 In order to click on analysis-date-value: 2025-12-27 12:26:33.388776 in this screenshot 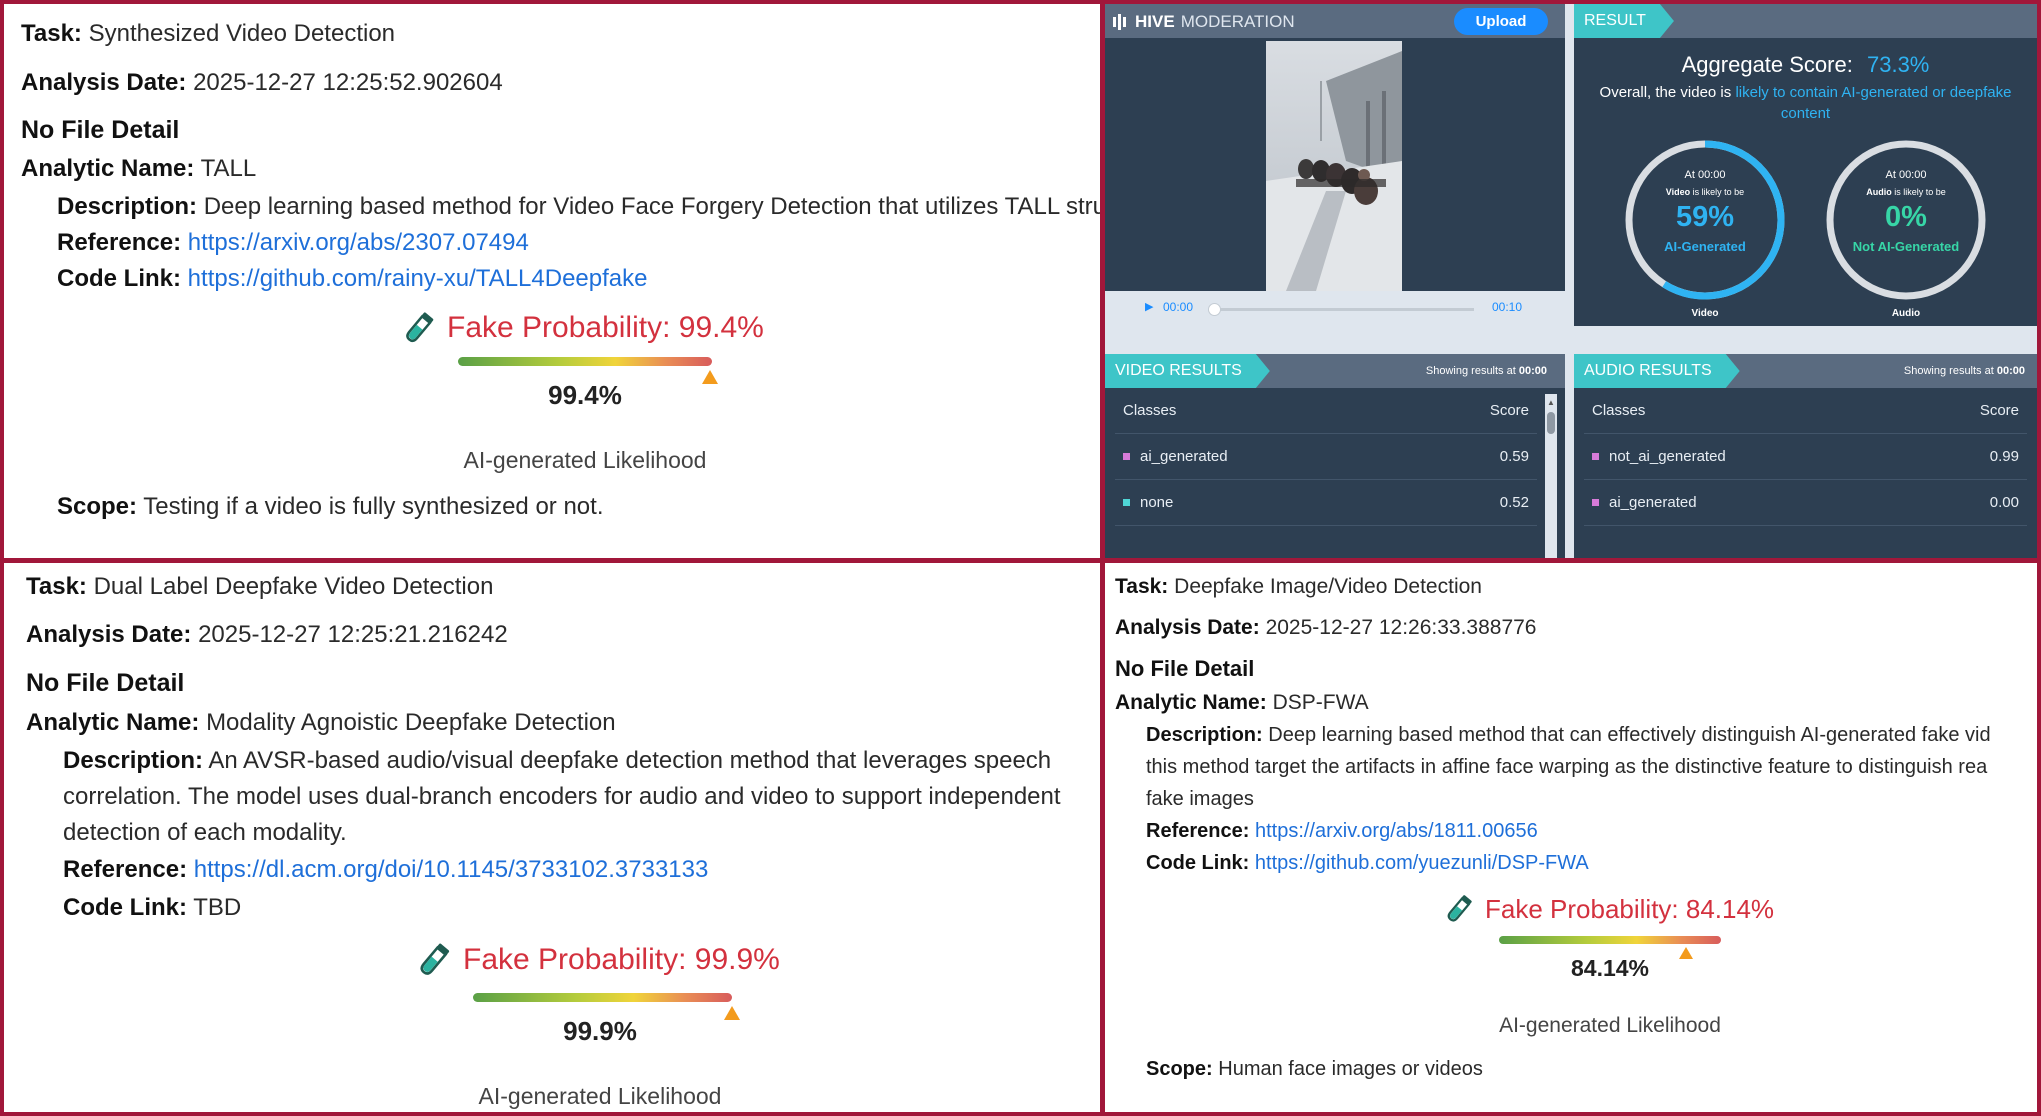, I will do `click(1401, 627)`.